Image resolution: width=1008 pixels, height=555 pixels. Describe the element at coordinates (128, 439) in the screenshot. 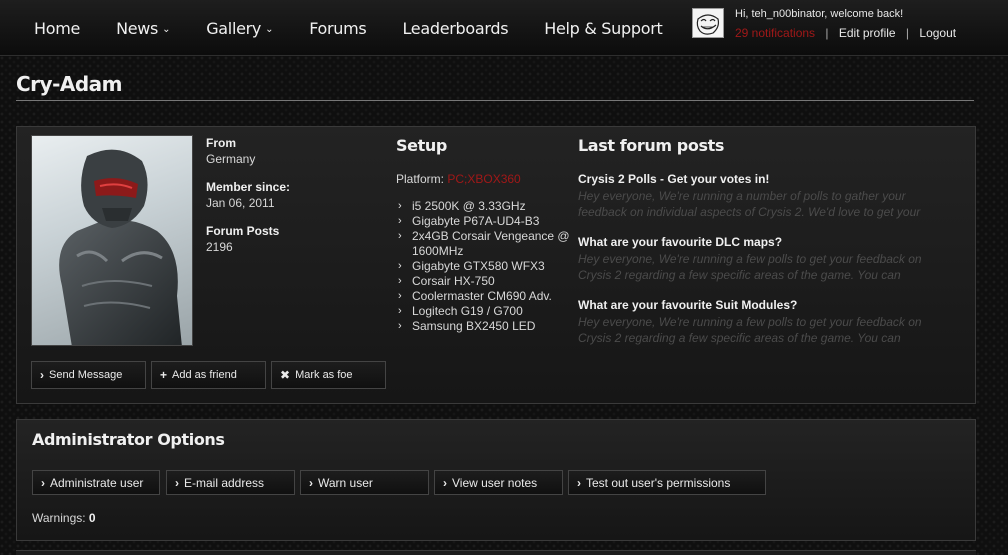

I see `admin-heading: Administrator Options` at that location.